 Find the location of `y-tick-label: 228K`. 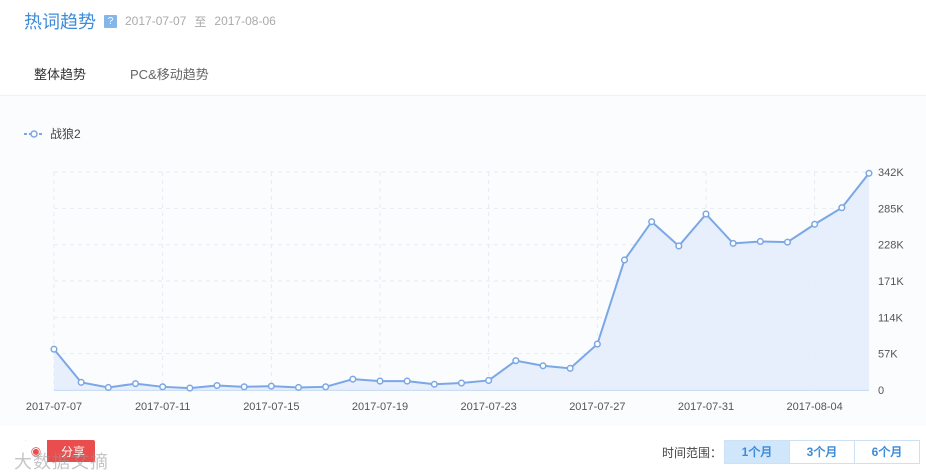

y-tick-label: 228K is located at coordinates (891, 246).